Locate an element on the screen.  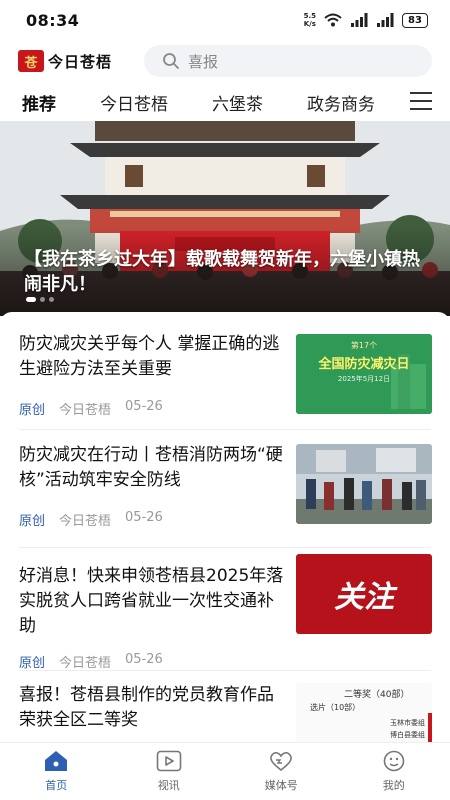
tab-recommend: 推荐 is located at coordinates (39, 102).